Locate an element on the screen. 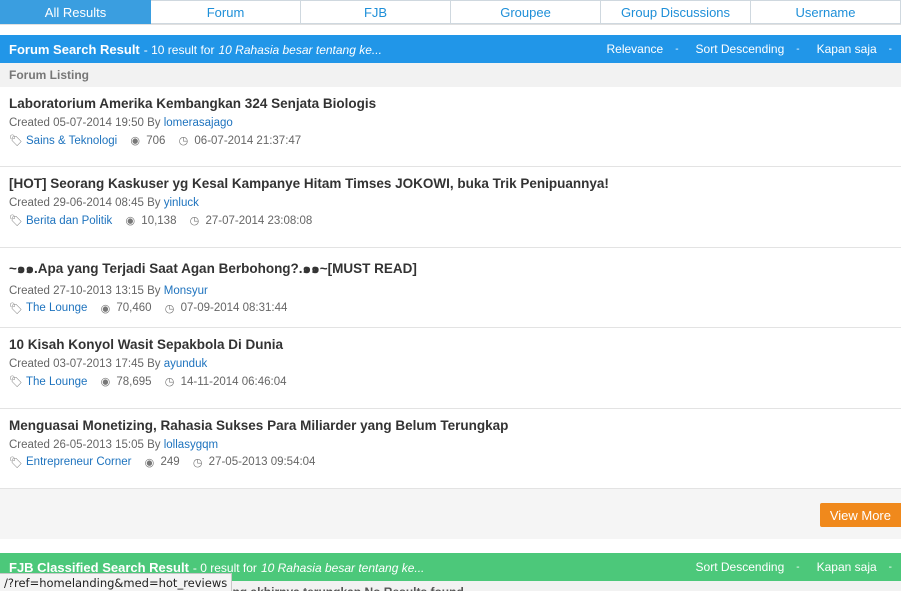 Image resolution: width=901 pixels, height=591 pixels. fjb-sort-order-label: Sort Descending is located at coordinates (740, 567).